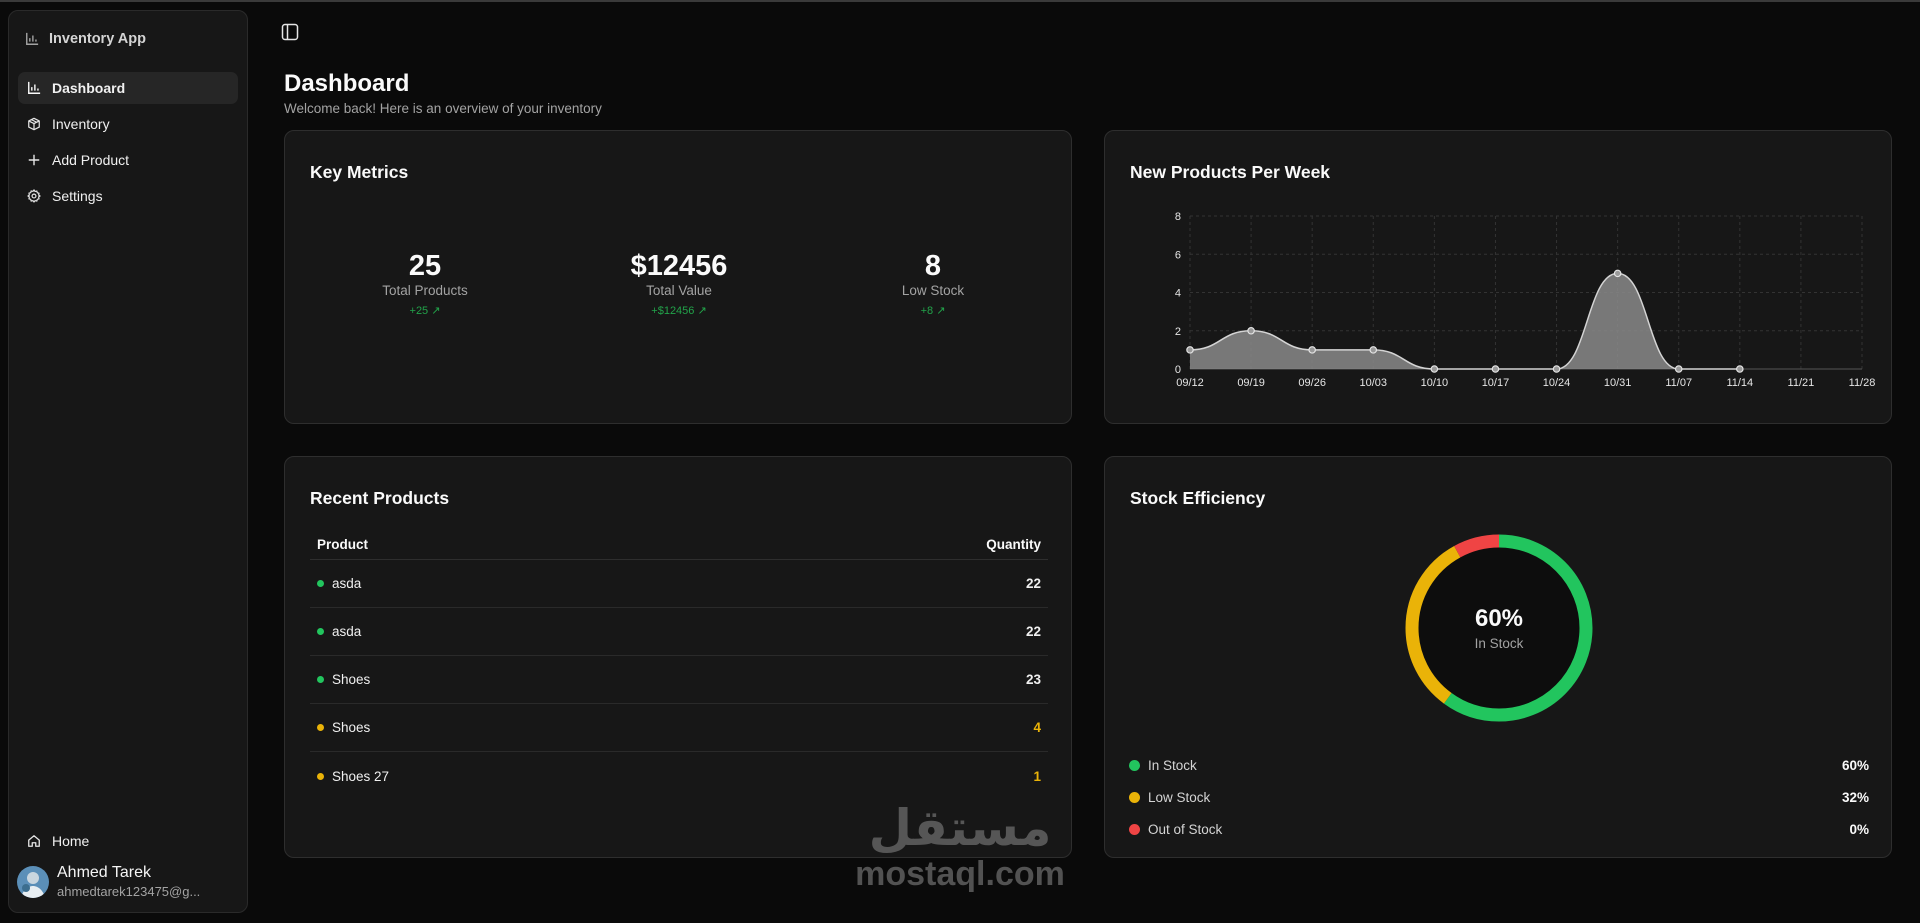 The image size is (1920, 923). I want to click on y-tick-label: 6, so click(1178, 255).